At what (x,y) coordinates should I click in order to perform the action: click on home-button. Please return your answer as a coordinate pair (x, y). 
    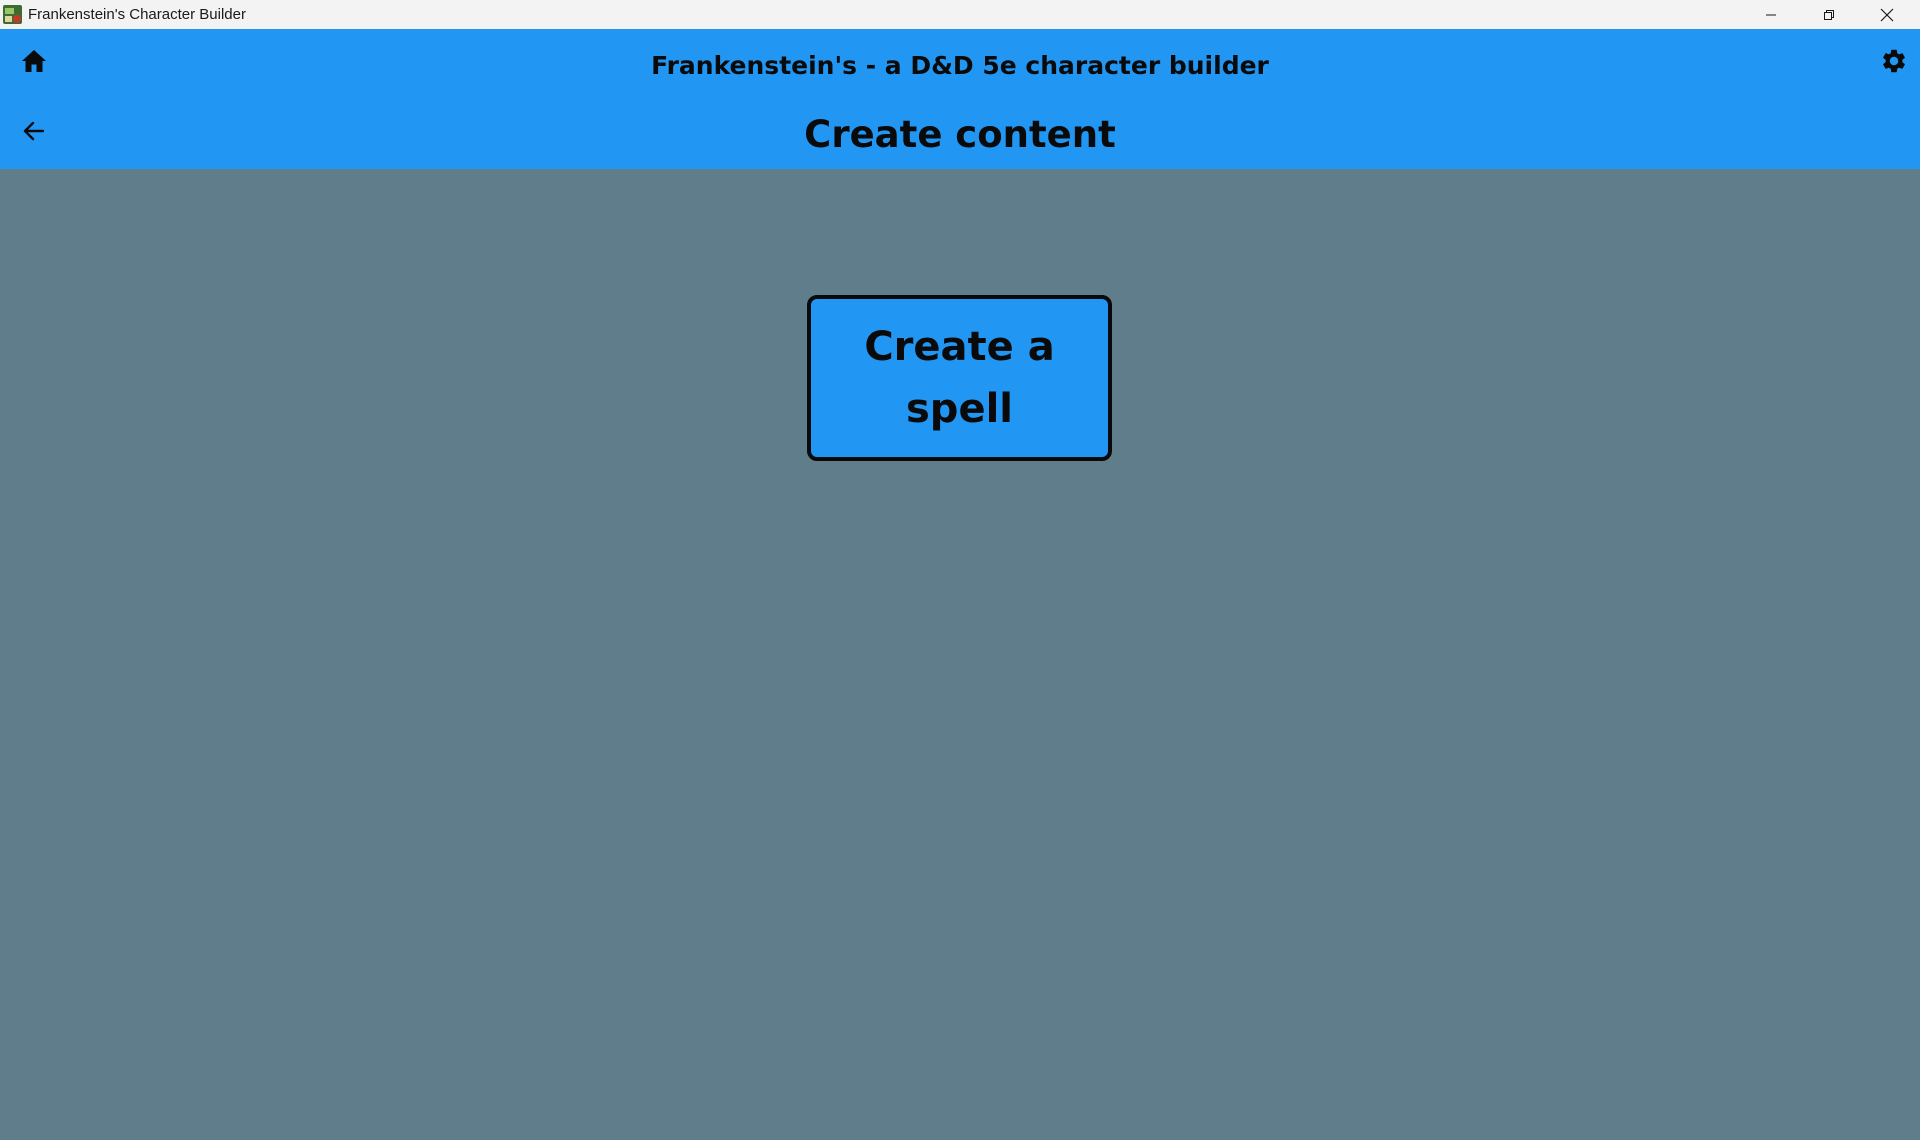
    Looking at the image, I should click on (34, 63).